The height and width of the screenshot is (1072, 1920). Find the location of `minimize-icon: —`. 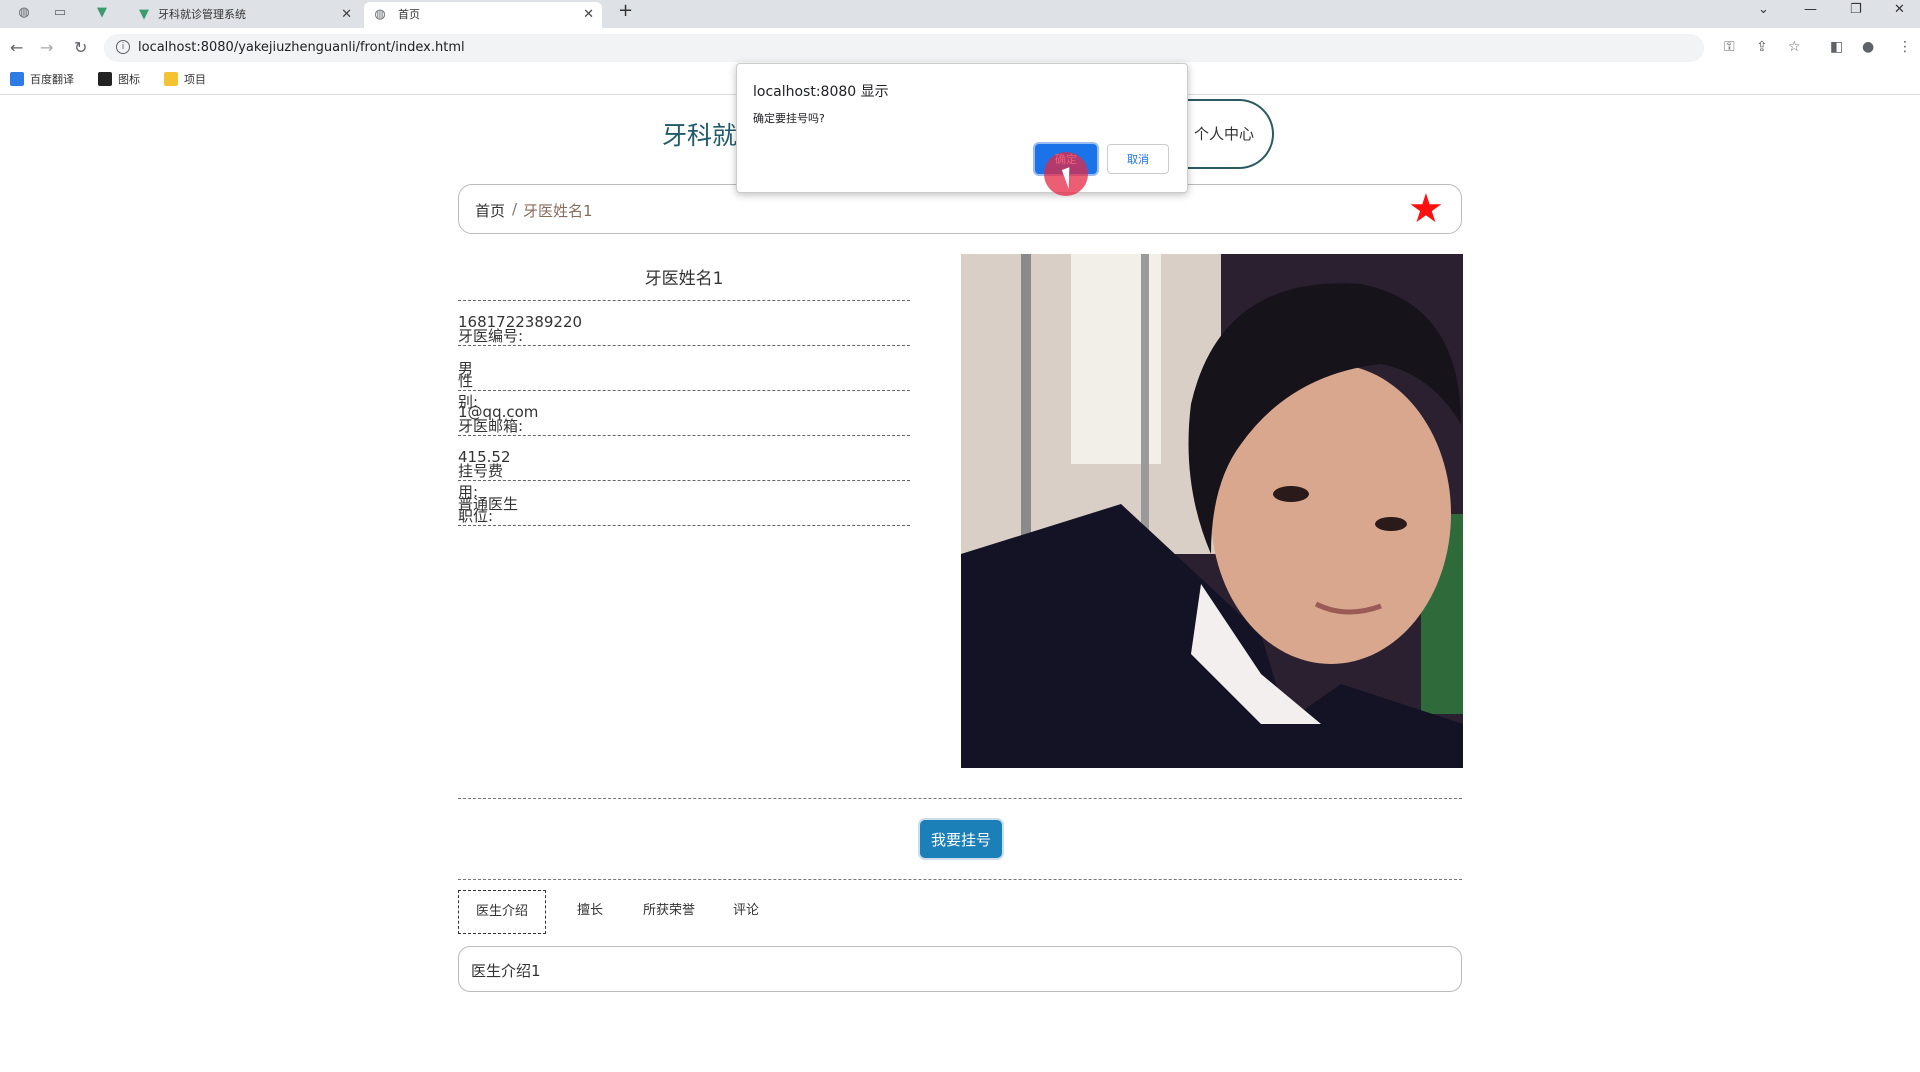

minimize-icon: — is located at coordinates (1810, 9).